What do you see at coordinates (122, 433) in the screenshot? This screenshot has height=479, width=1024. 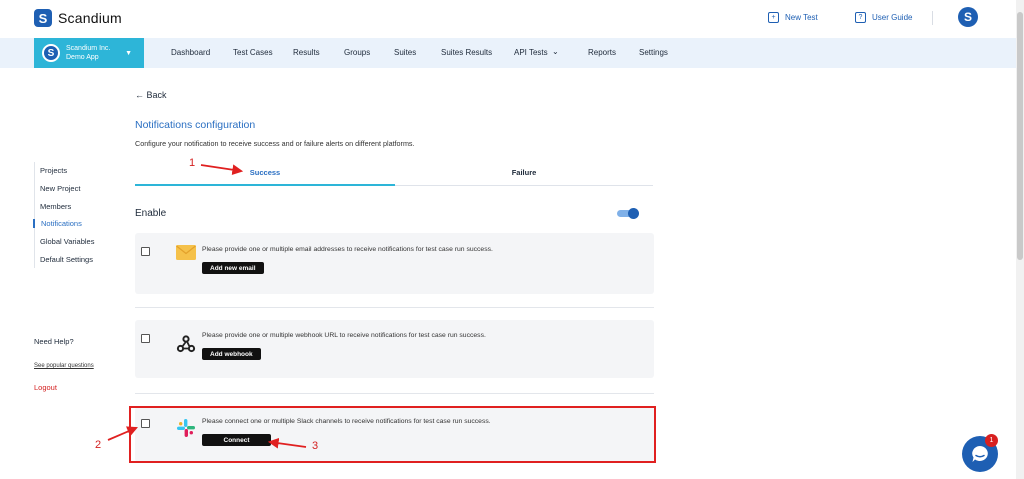 I see `arrow-to-checkbox` at bounding box center [122, 433].